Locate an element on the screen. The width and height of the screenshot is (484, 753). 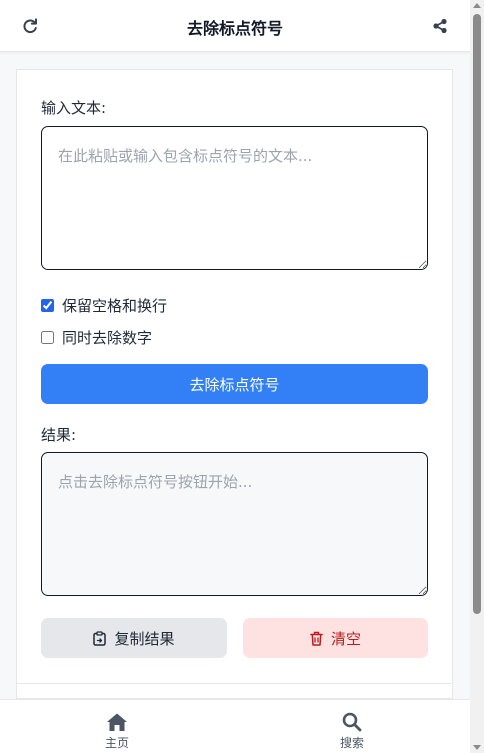
nav-home-label: 主页 is located at coordinates (116, 743).